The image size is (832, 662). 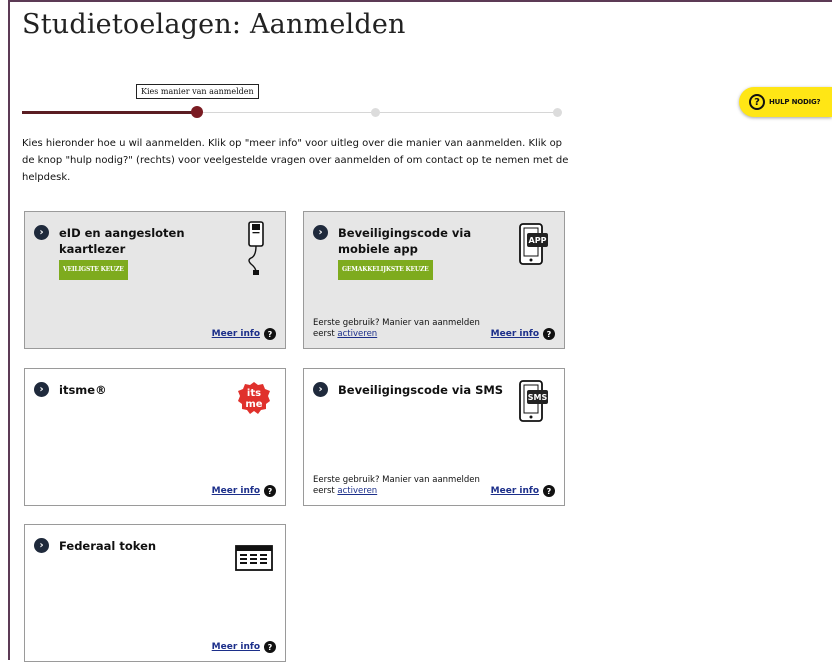 What do you see at coordinates (108, 546) in the screenshot?
I see `login-option-title: Federaal token` at bounding box center [108, 546].